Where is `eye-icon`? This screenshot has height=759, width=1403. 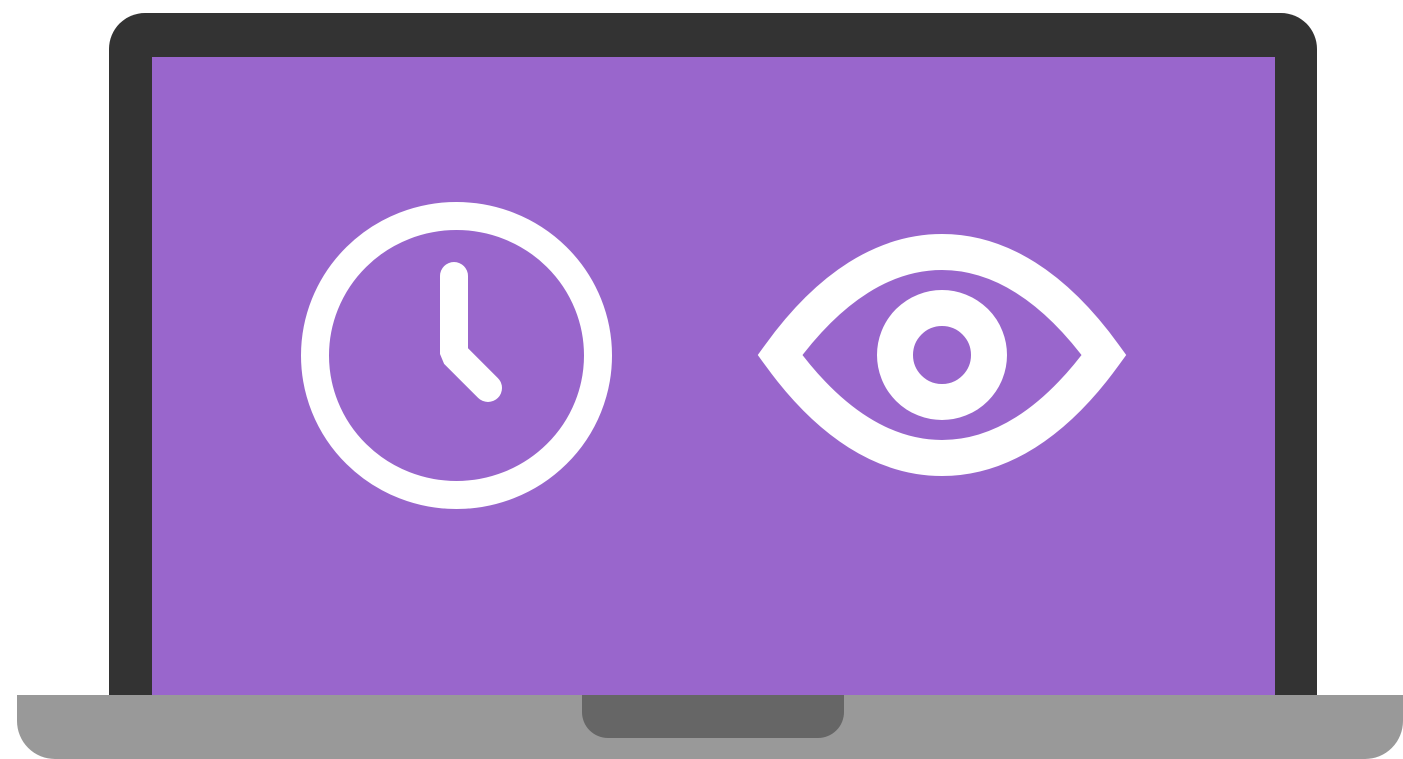
eye-icon is located at coordinates (942, 355).